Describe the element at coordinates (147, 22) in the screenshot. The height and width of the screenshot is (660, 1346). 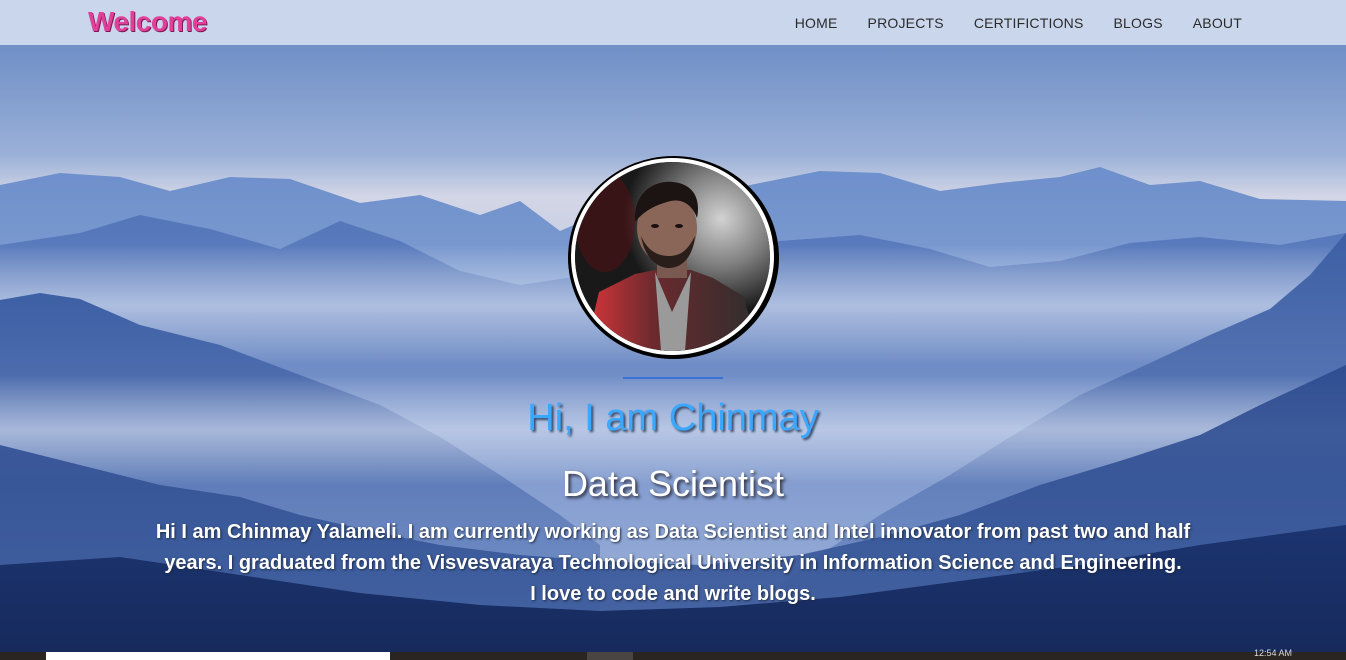
I see `brand-title: Welcome` at that location.